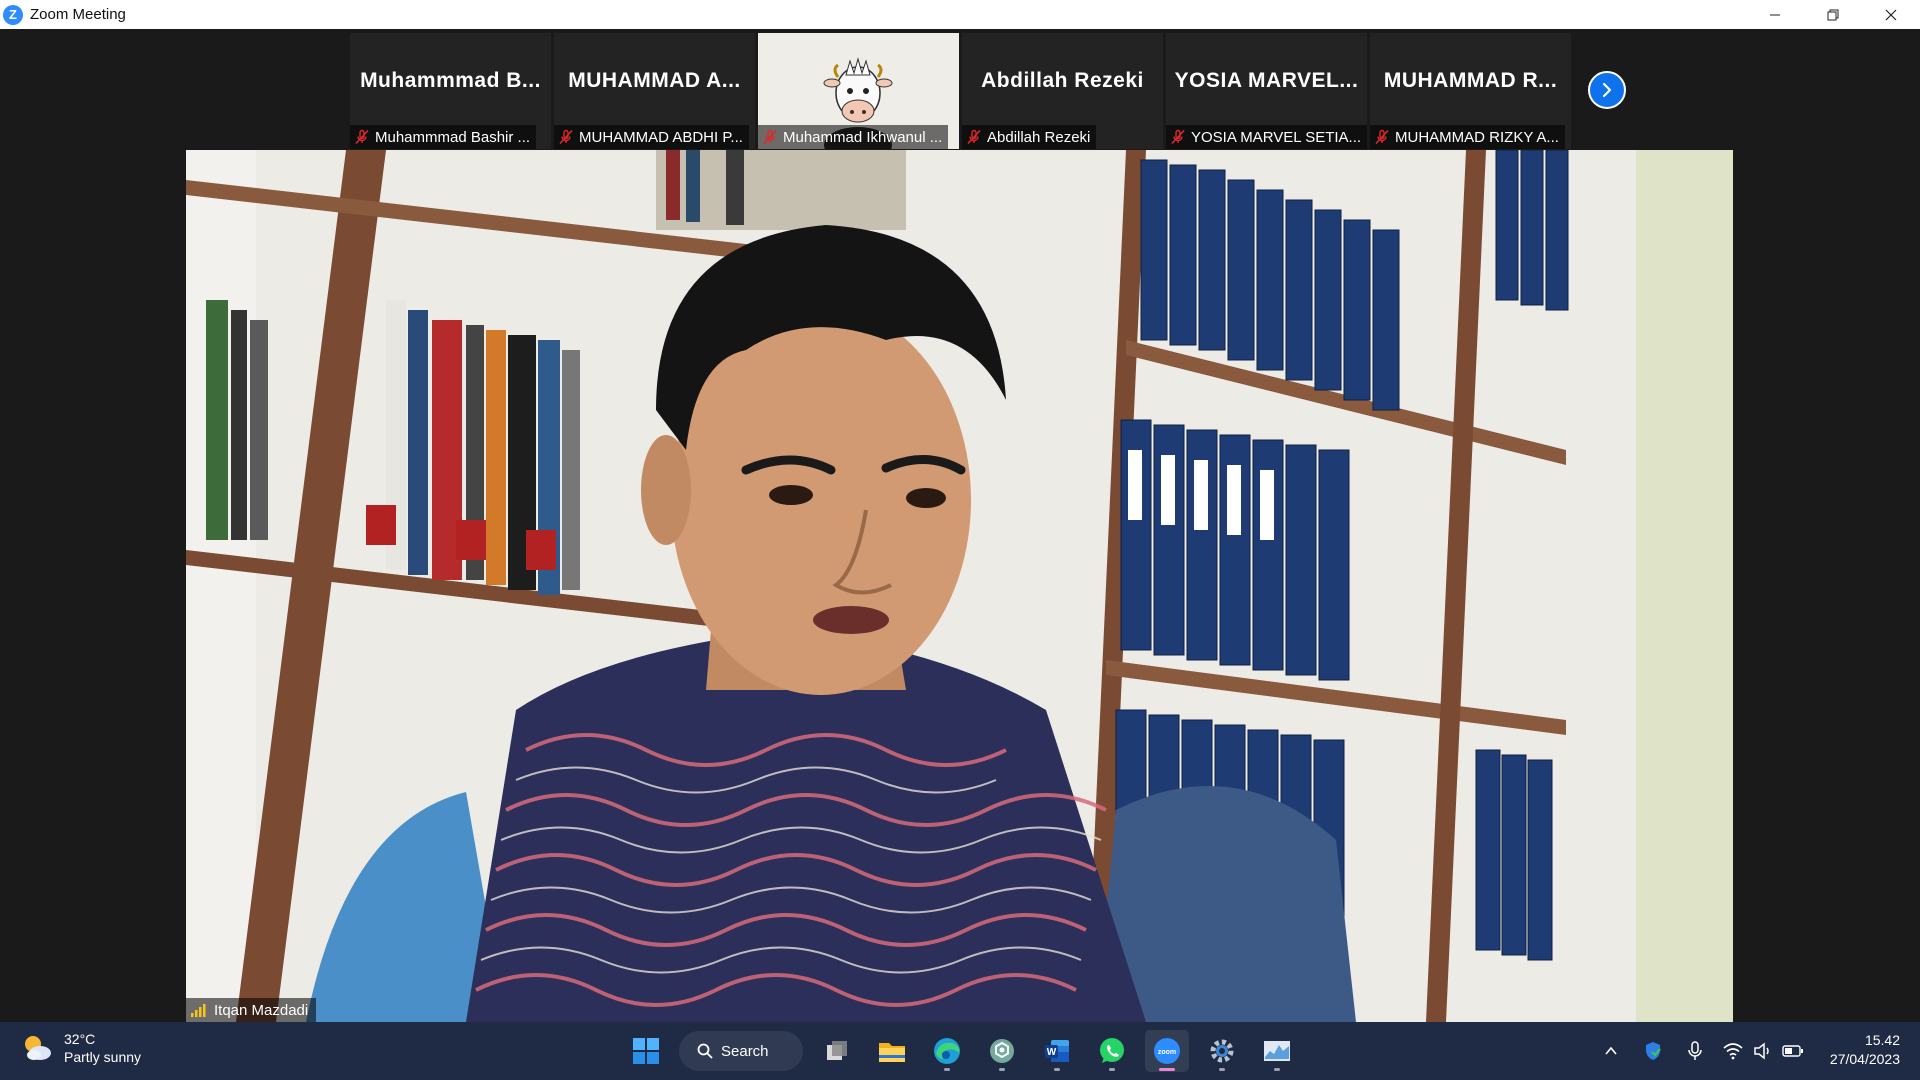 The image size is (1920, 1080). I want to click on participant-name: Abdillah Rezeki, so click(1039, 137).